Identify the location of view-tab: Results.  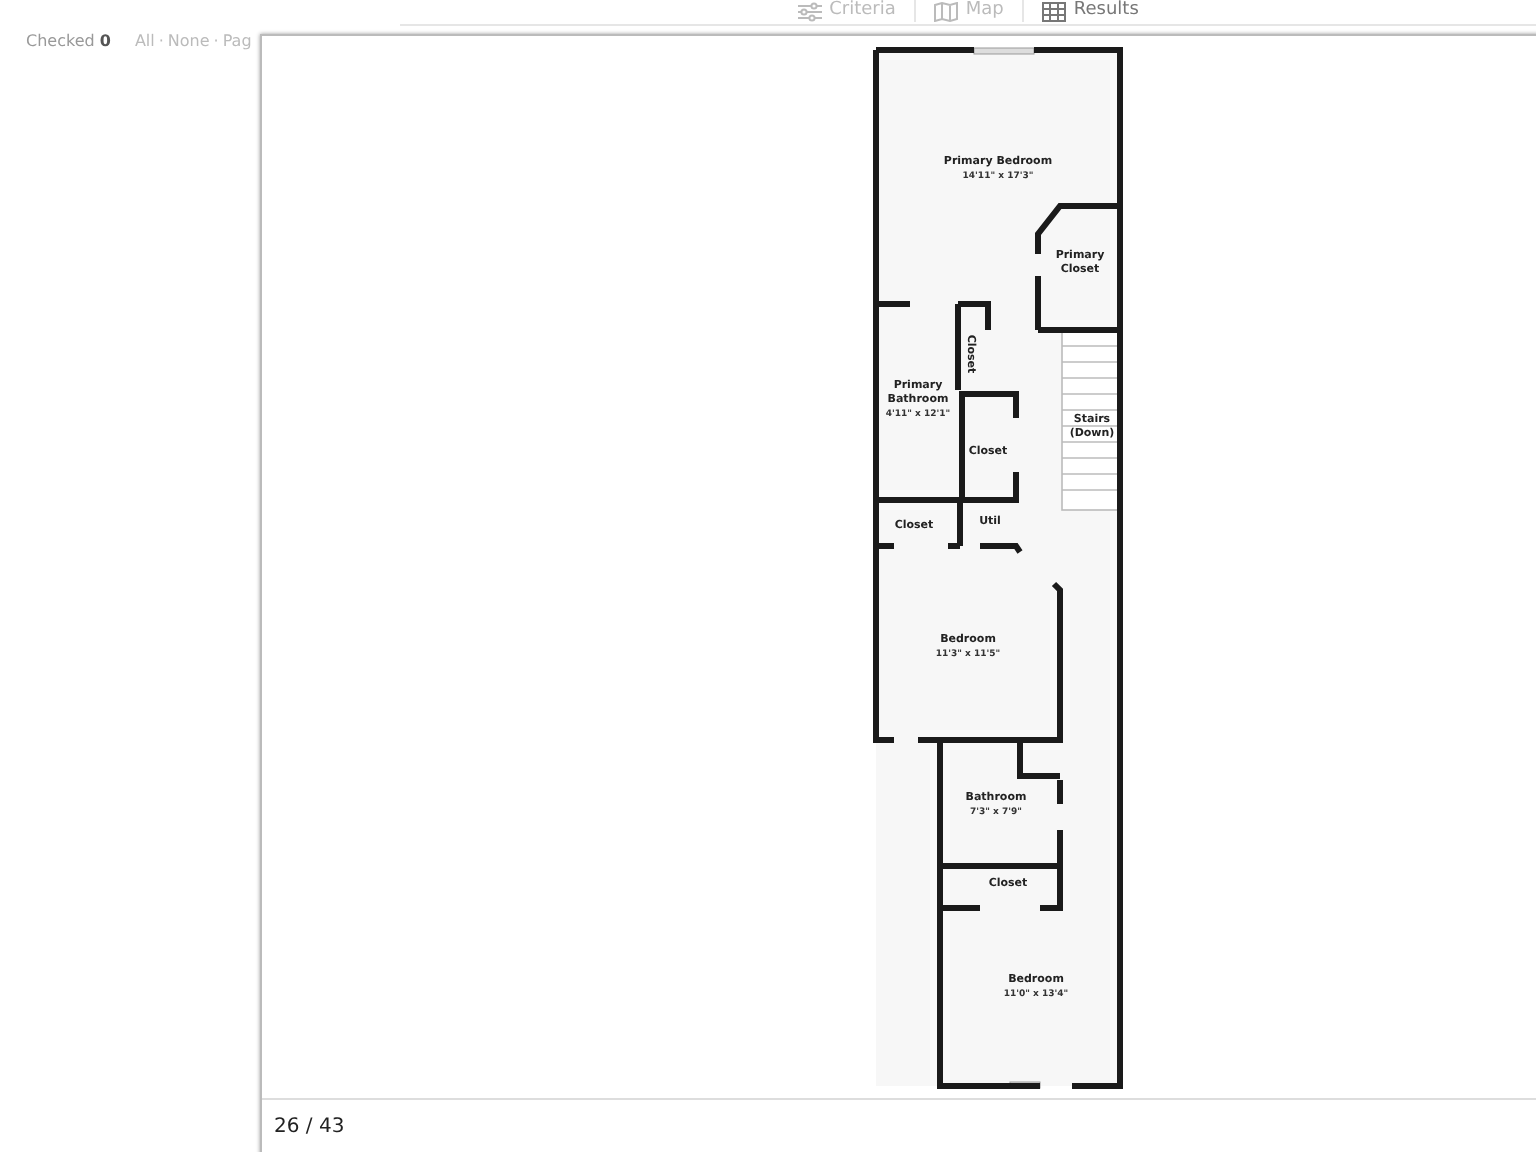
(1090, 11).